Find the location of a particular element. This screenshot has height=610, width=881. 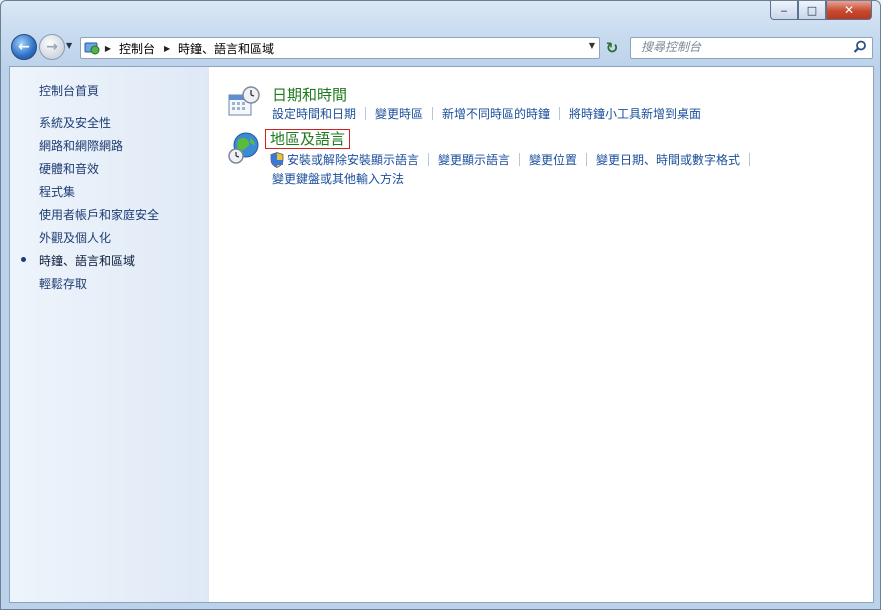

minimize-button: ‒ is located at coordinates (784, 10).